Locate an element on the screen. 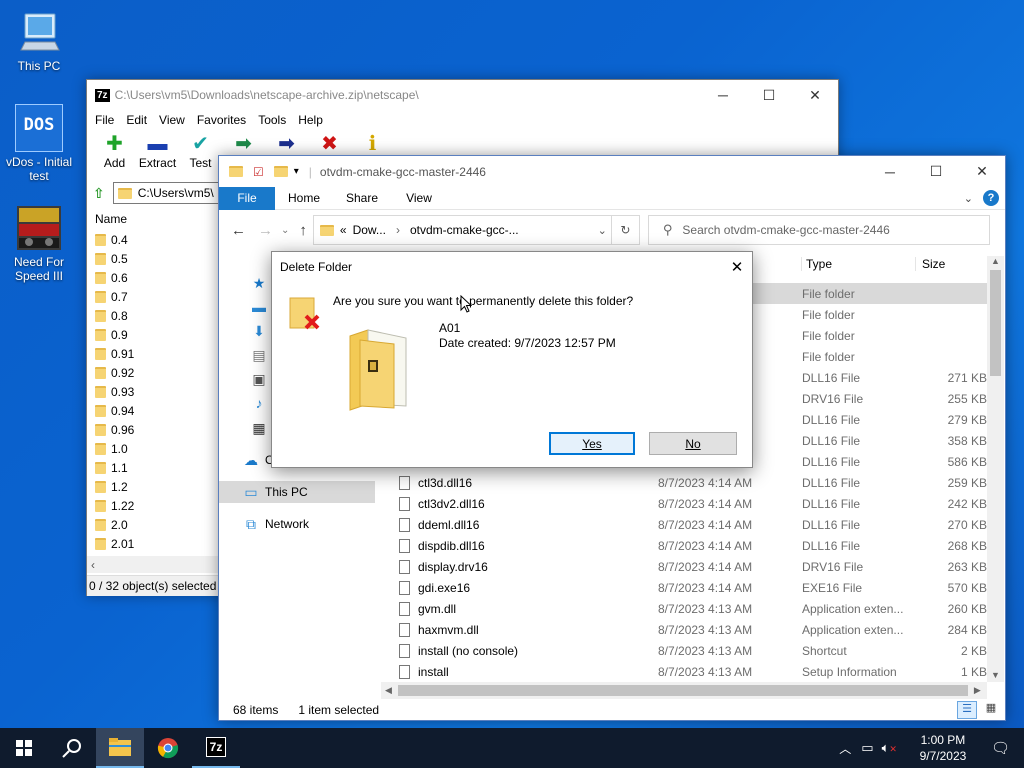 The height and width of the screenshot is (768, 1024). recent-dropdown-icon: ⌄ is located at coordinates (285, 230).